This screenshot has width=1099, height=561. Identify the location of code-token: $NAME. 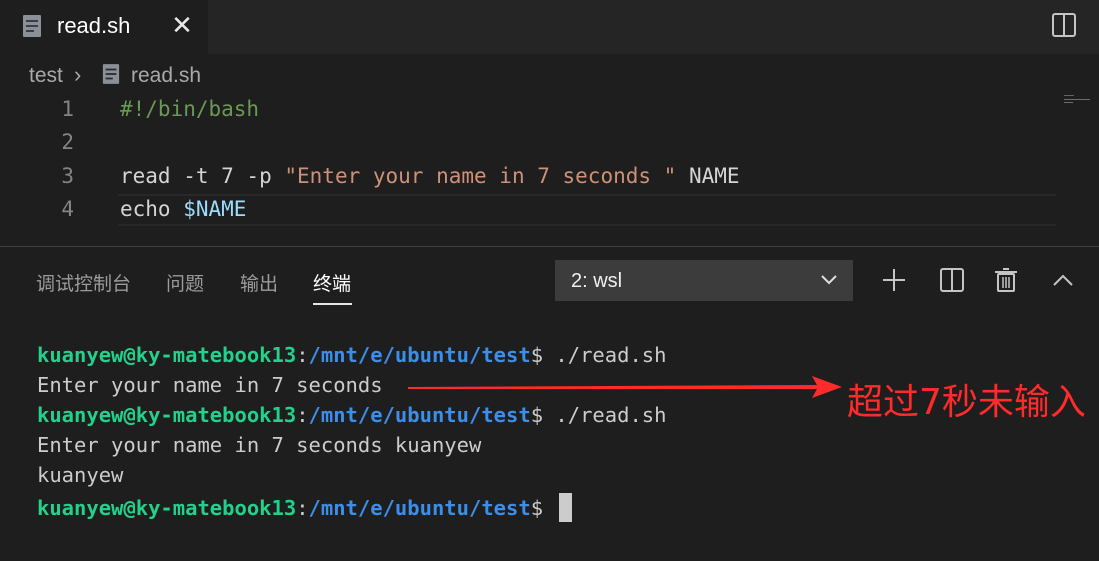
(215, 209).